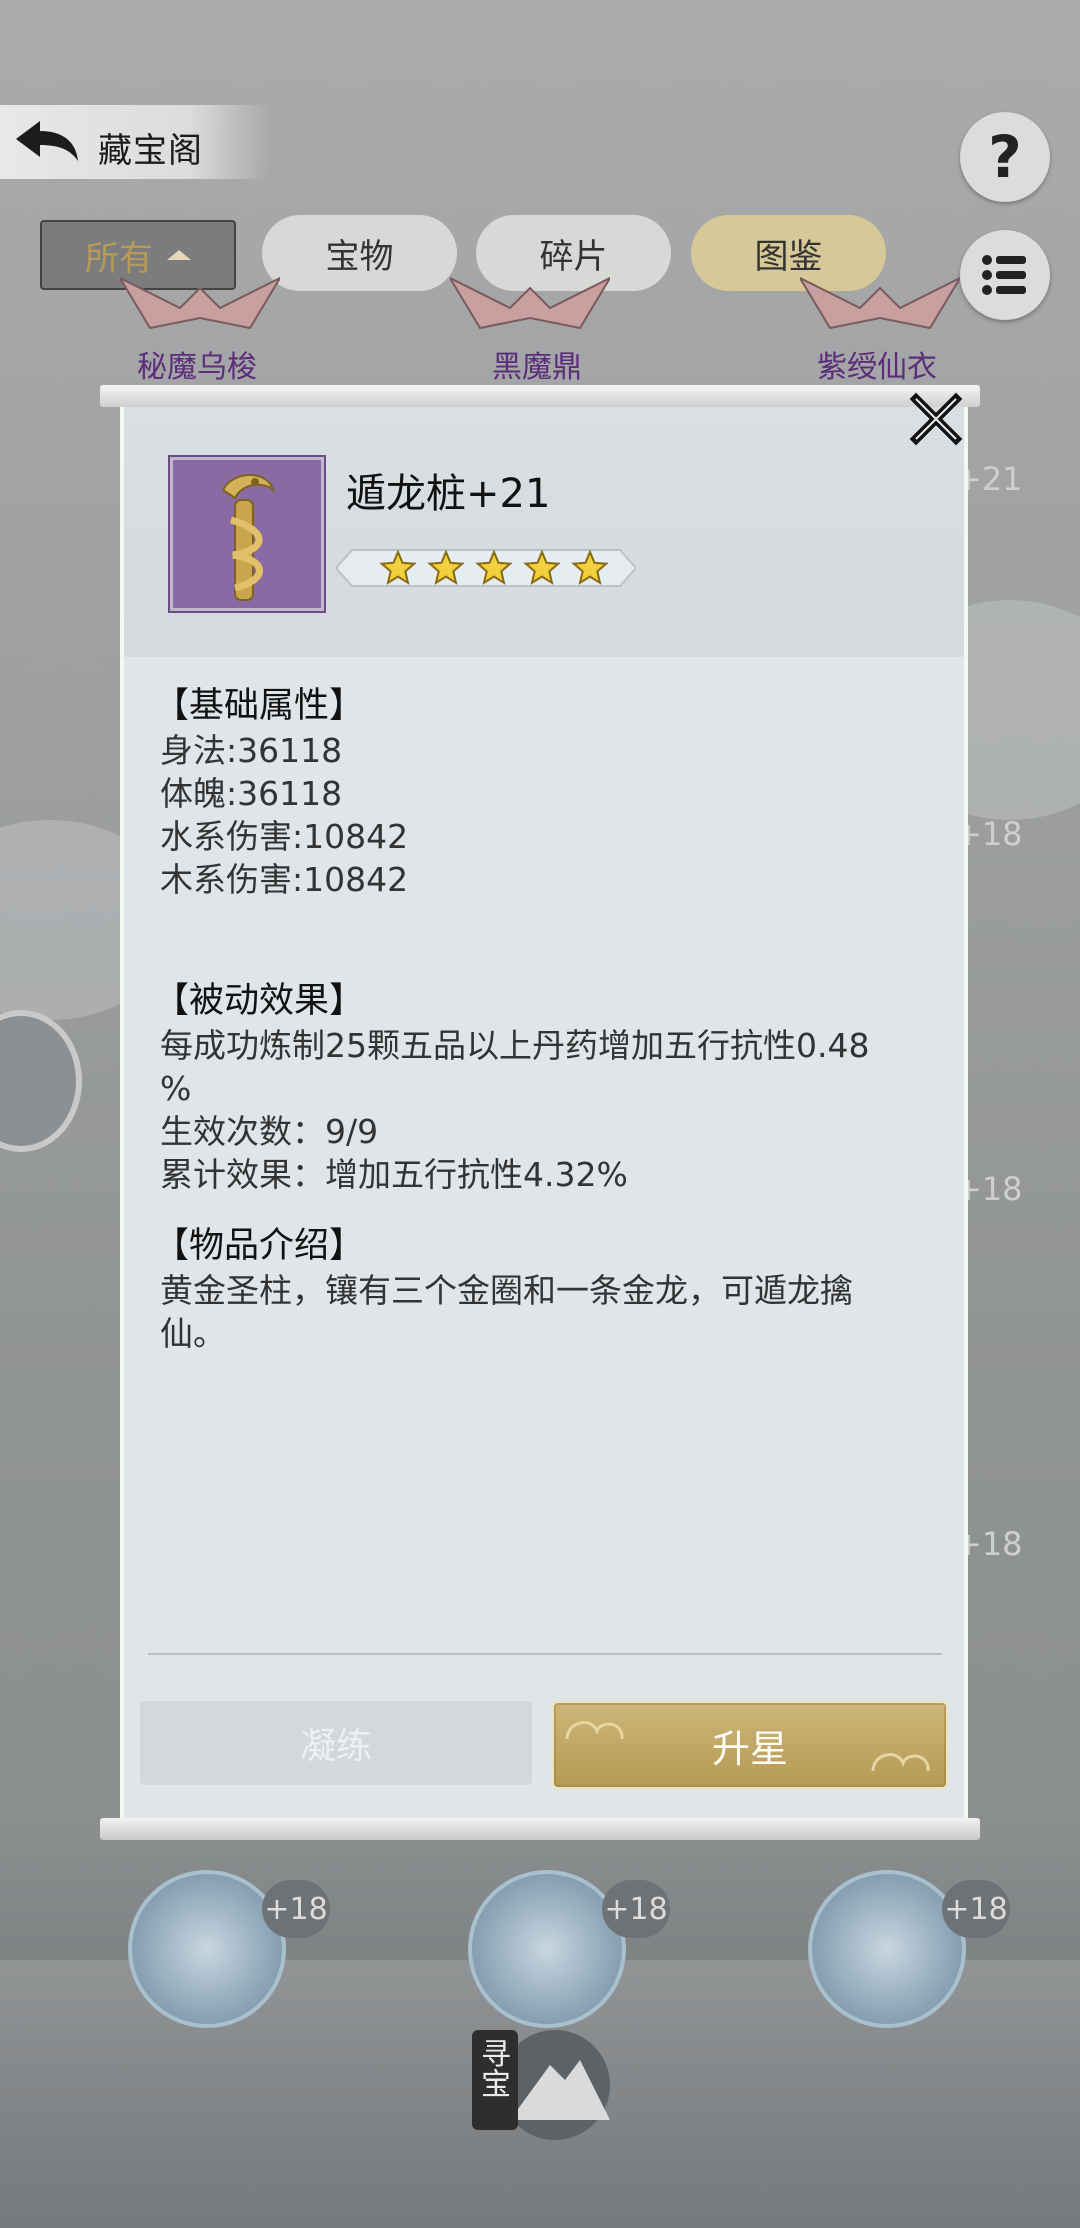  What do you see at coordinates (394, 1174) in the screenshot?
I see `passive-total: 累计效果：增加五行抗性4.32%` at bounding box center [394, 1174].